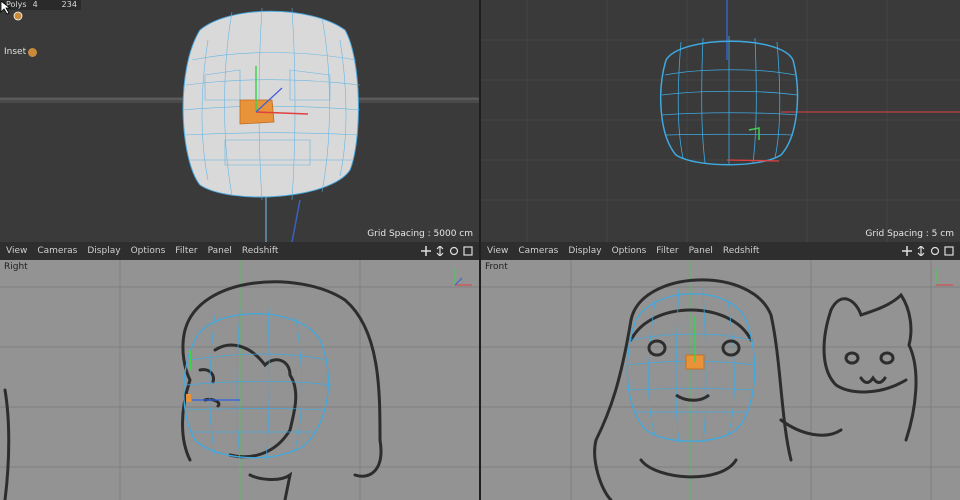 This screenshot has height=500, width=960. Describe the element at coordinates (256, 386) in the screenshot. I see `head-side-mesh` at that location.